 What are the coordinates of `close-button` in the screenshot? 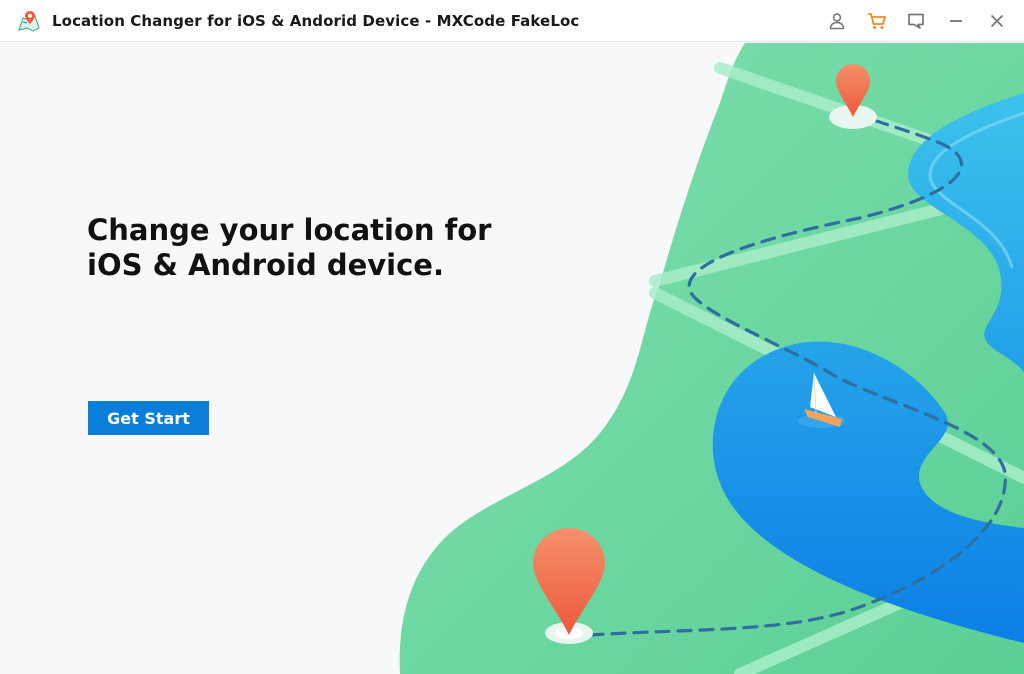 It's located at (997, 21).